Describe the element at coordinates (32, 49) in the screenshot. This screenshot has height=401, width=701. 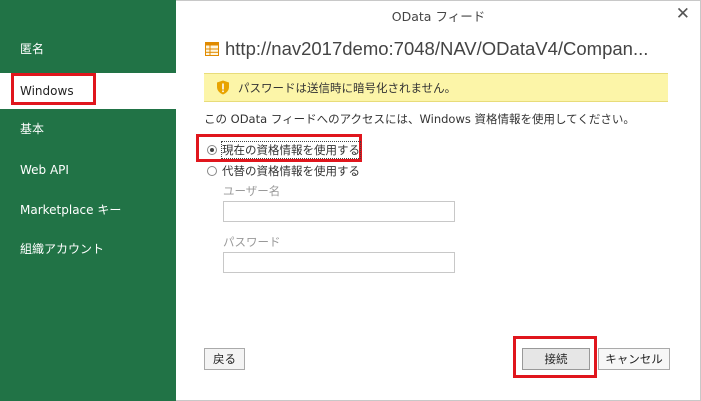
I see `sidebar-item-label: 匿名` at that location.